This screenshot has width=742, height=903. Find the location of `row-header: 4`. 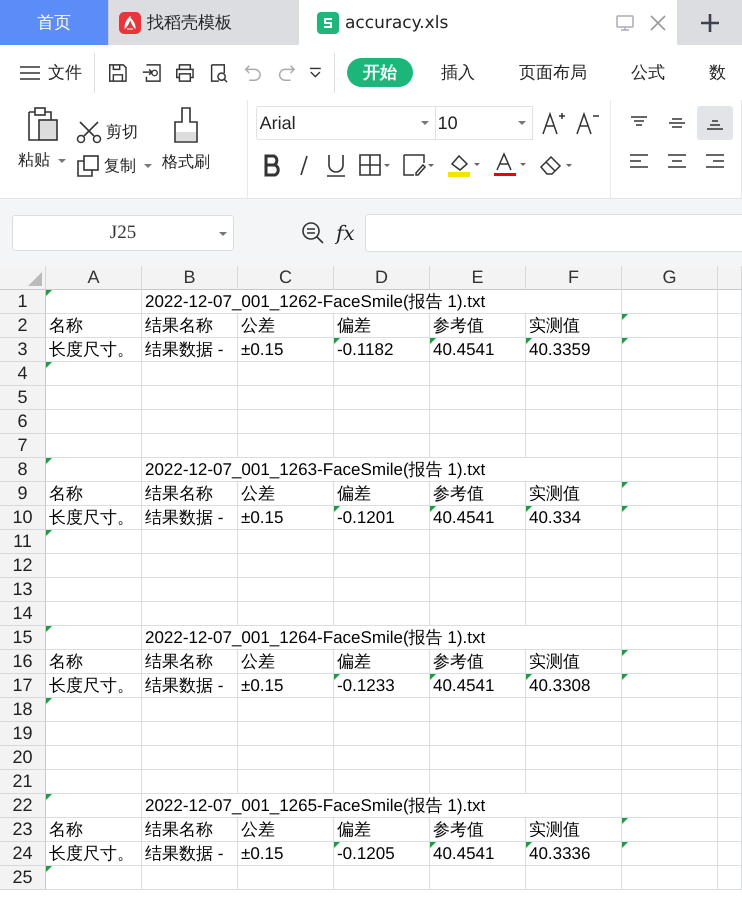

row-header: 4 is located at coordinates (23, 374).